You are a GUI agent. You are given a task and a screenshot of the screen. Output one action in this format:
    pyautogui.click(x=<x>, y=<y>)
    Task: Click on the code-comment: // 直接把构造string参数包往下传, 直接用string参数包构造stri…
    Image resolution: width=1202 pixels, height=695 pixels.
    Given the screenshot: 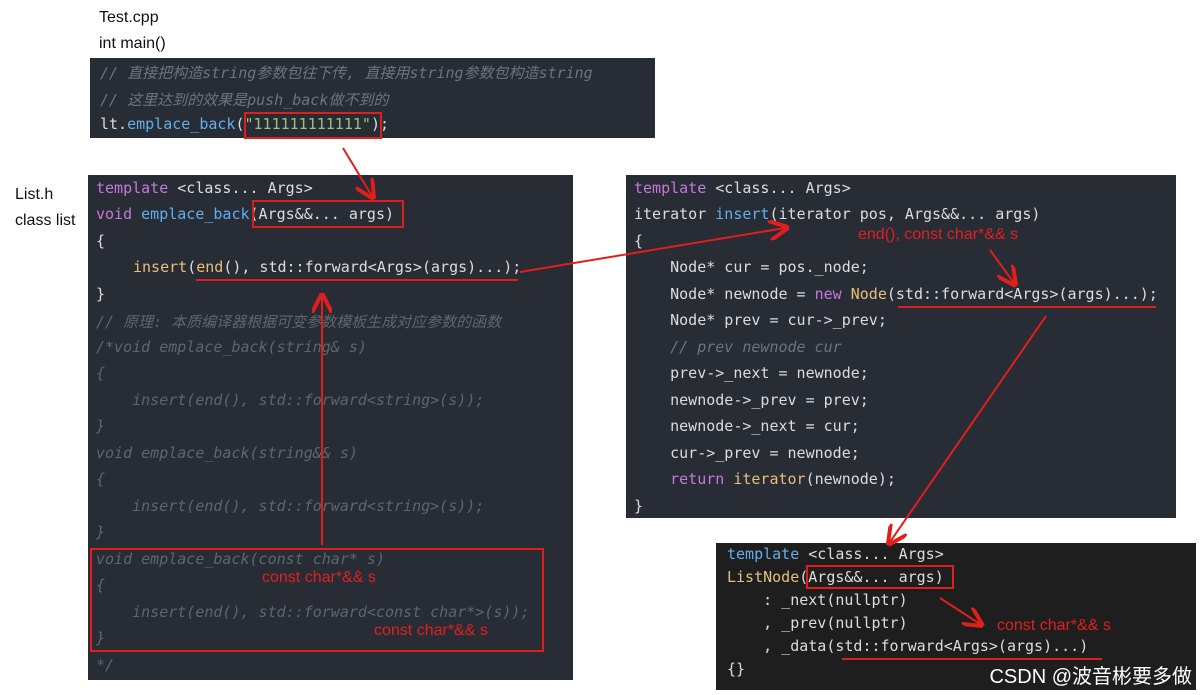 What is the action you would take?
    pyautogui.click(x=346, y=73)
    